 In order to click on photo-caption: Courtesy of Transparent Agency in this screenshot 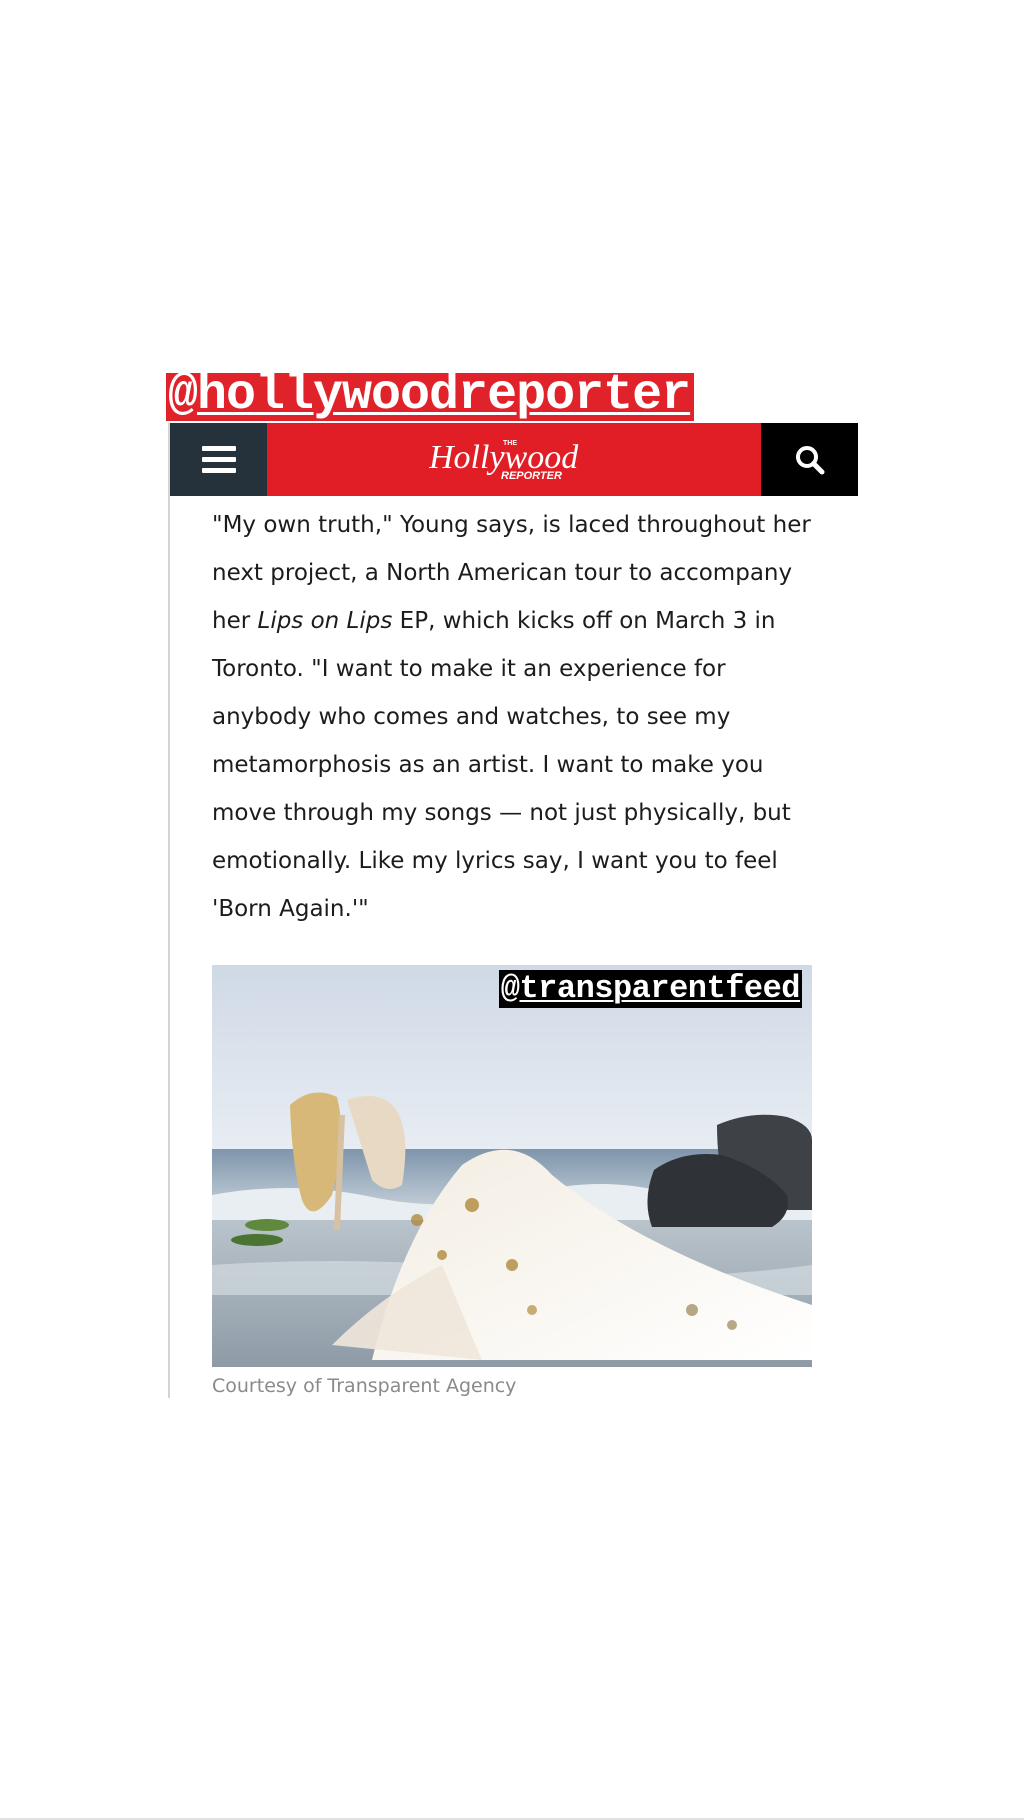, I will do `click(364, 1386)`.